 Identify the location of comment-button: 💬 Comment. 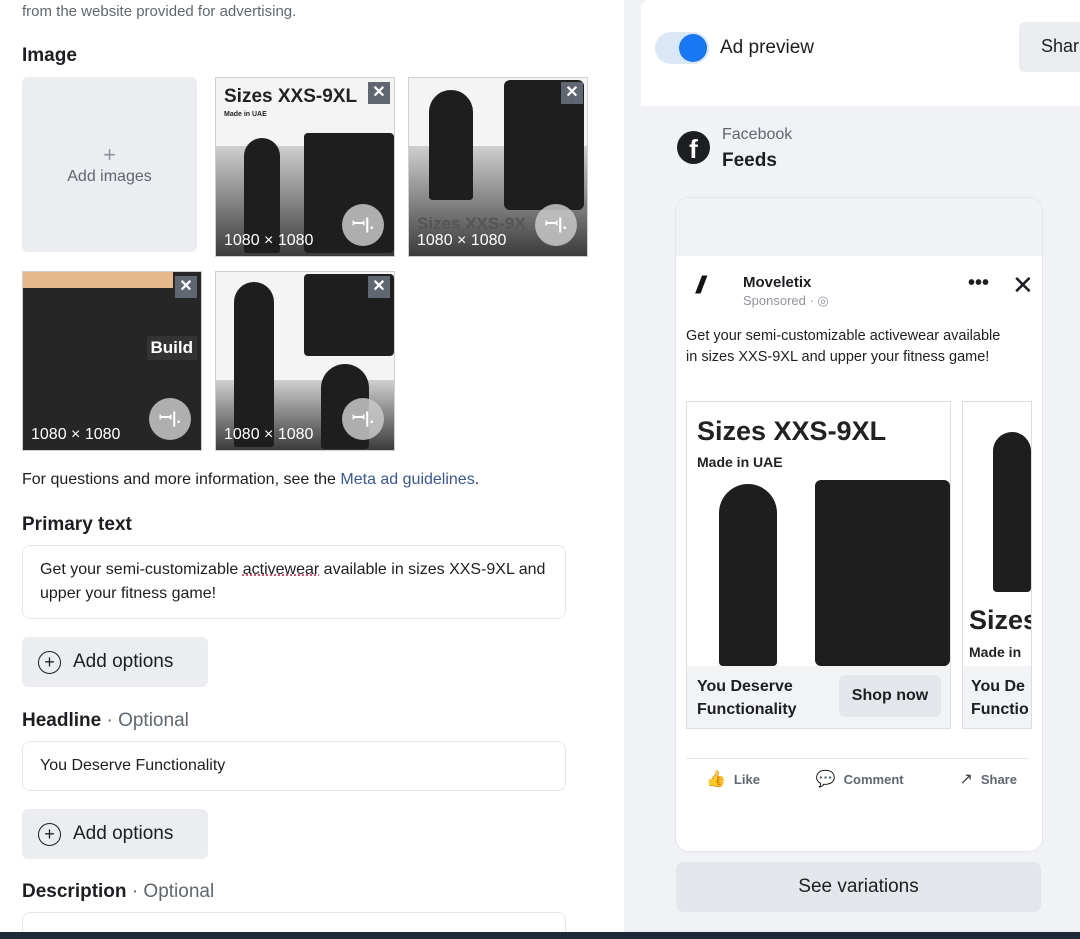
(860, 779).